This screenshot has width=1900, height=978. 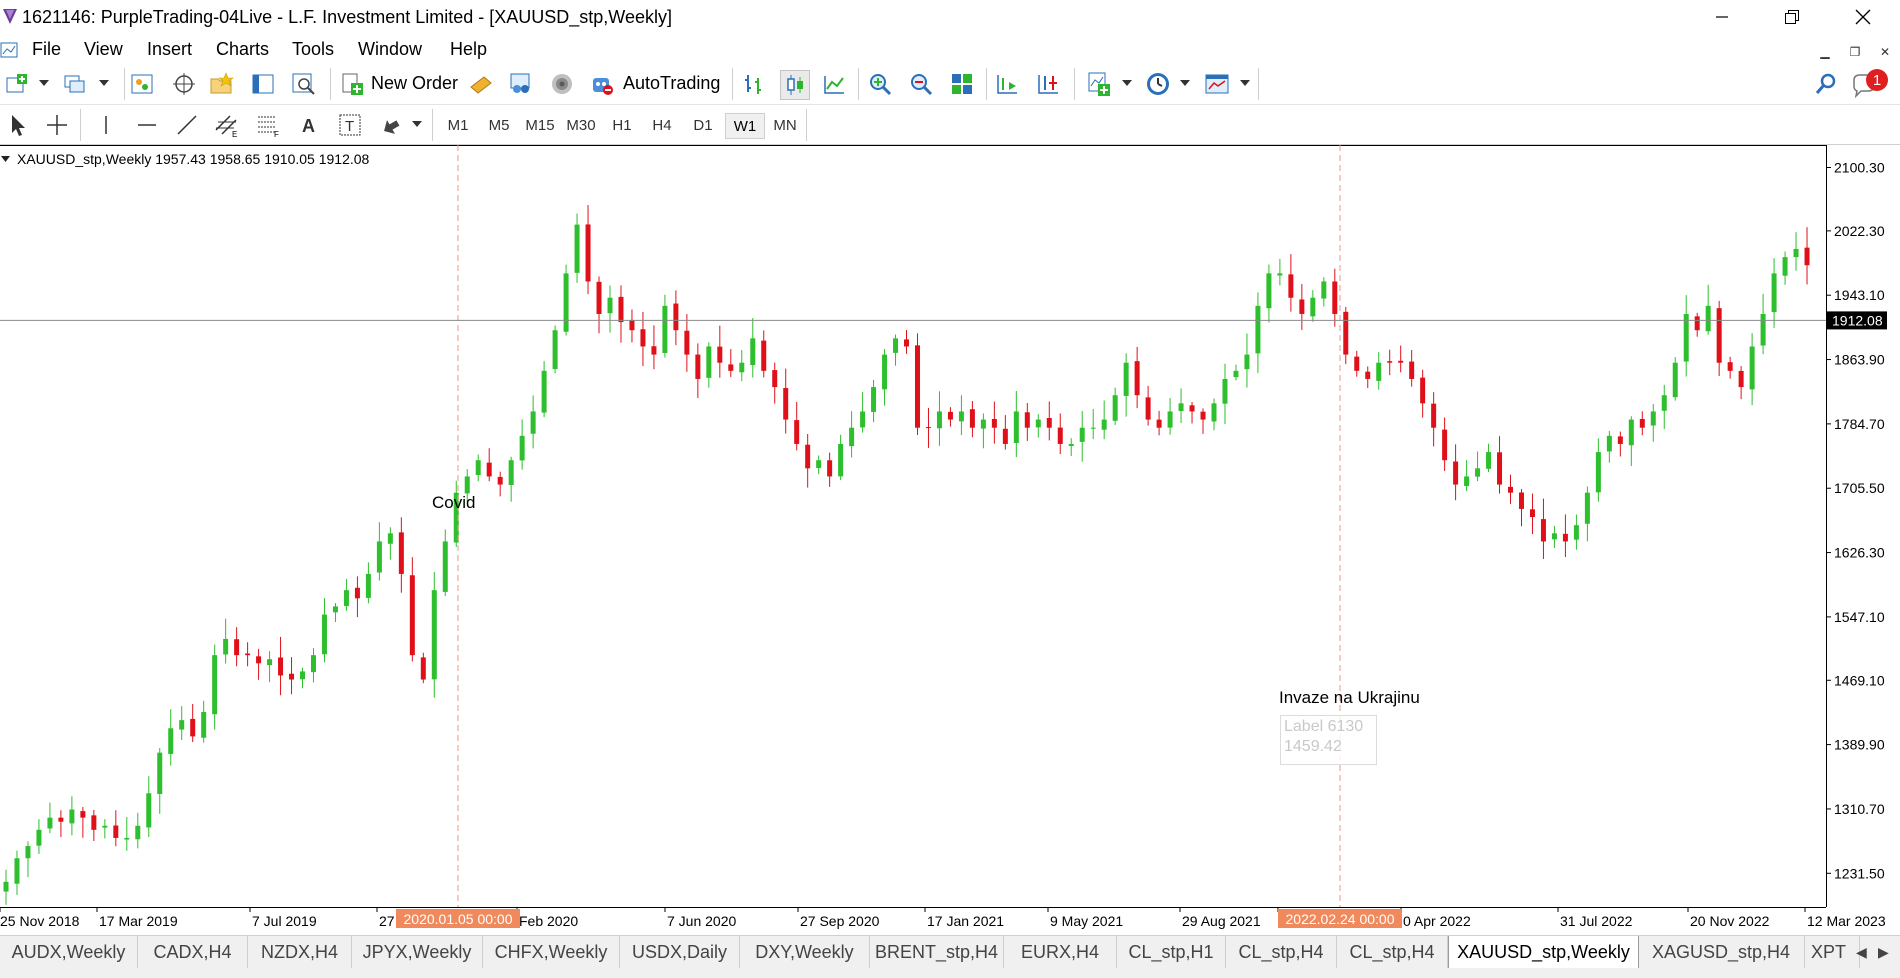 What do you see at coordinates (1048, 84) in the screenshot?
I see `auto-scroll-button` at bounding box center [1048, 84].